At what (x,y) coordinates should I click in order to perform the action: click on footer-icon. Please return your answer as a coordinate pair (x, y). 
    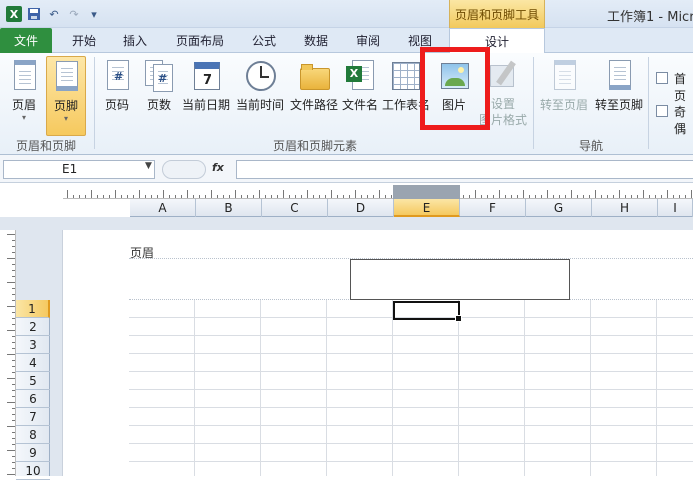
    Looking at the image, I should click on (66, 78).